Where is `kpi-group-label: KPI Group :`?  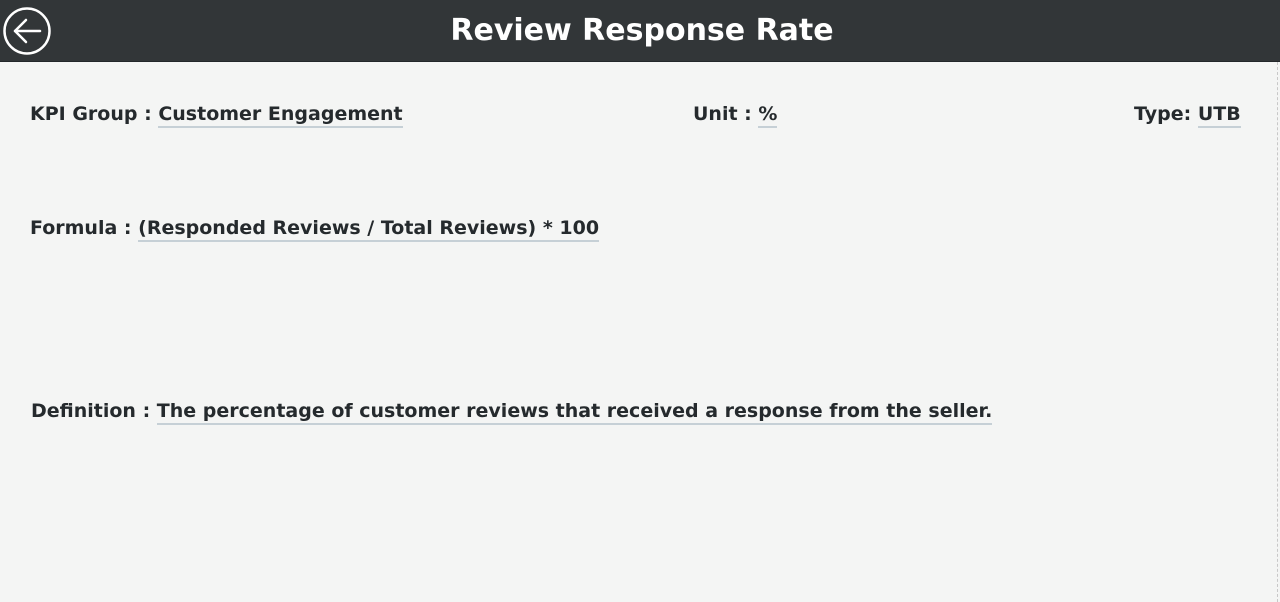 kpi-group-label: KPI Group : is located at coordinates (91, 114).